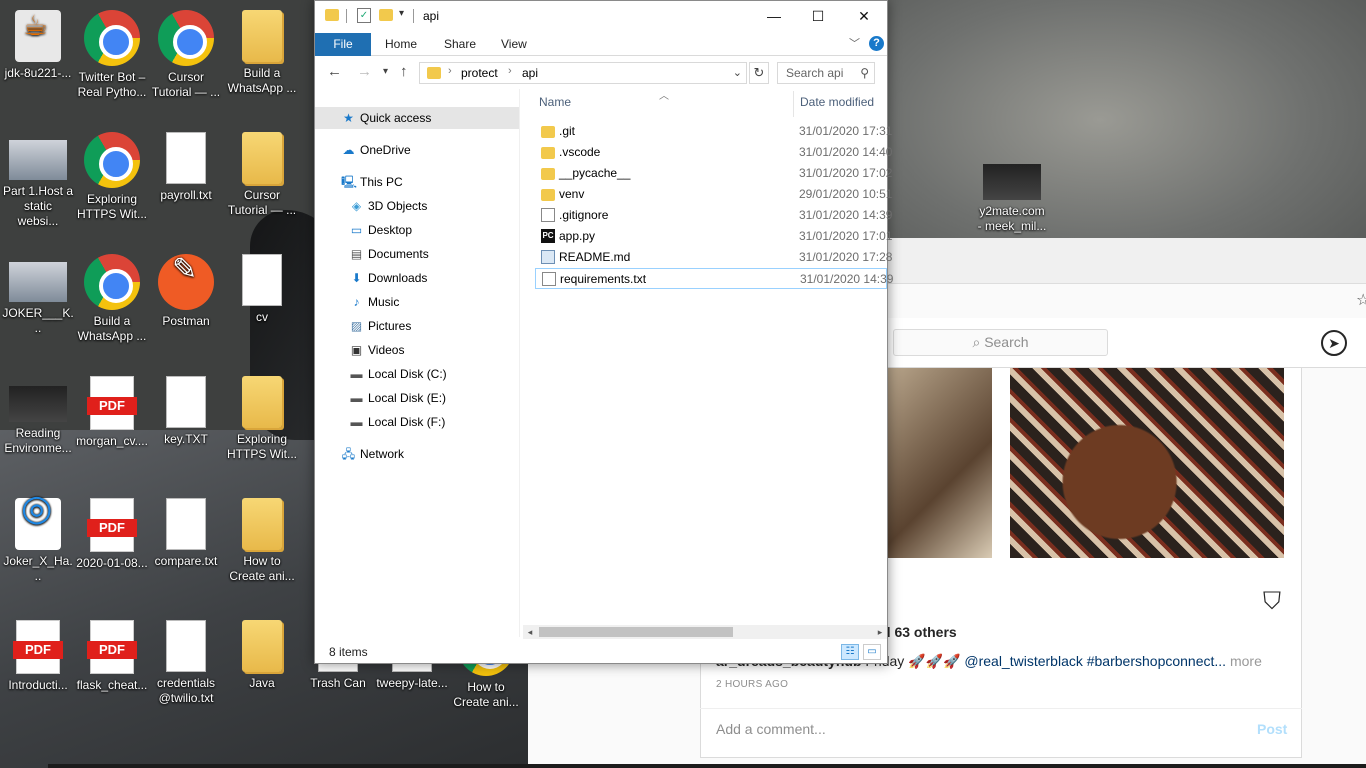 This screenshot has height=768, width=1366. Describe the element at coordinates (417, 302) in the screenshot. I see `sidebar-item-music: ♪ Music` at that location.